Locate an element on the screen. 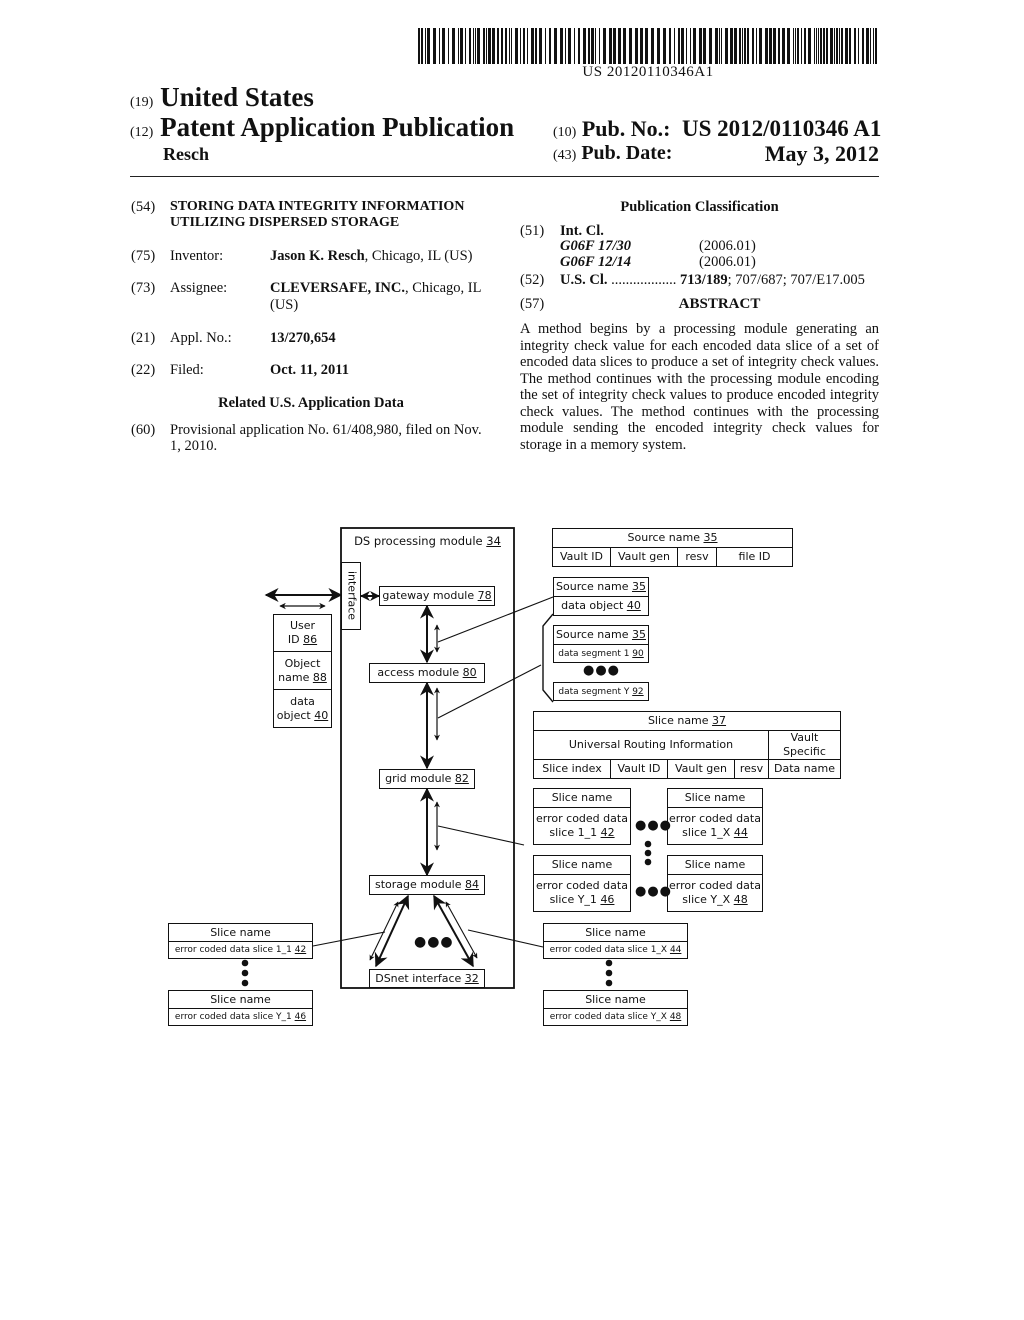 Image resolution: width=1024 pixels, height=1320 pixels. title-code: (54) is located at coordinates (143, 207).